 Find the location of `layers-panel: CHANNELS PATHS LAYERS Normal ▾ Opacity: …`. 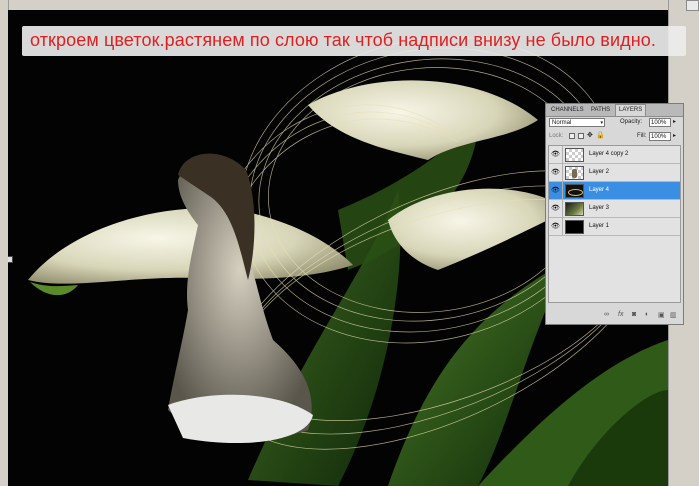

layers-panel: CHANNELS PATHS LAYERS Normal ▾ Opacity: … is located at coordinates (614, 214).